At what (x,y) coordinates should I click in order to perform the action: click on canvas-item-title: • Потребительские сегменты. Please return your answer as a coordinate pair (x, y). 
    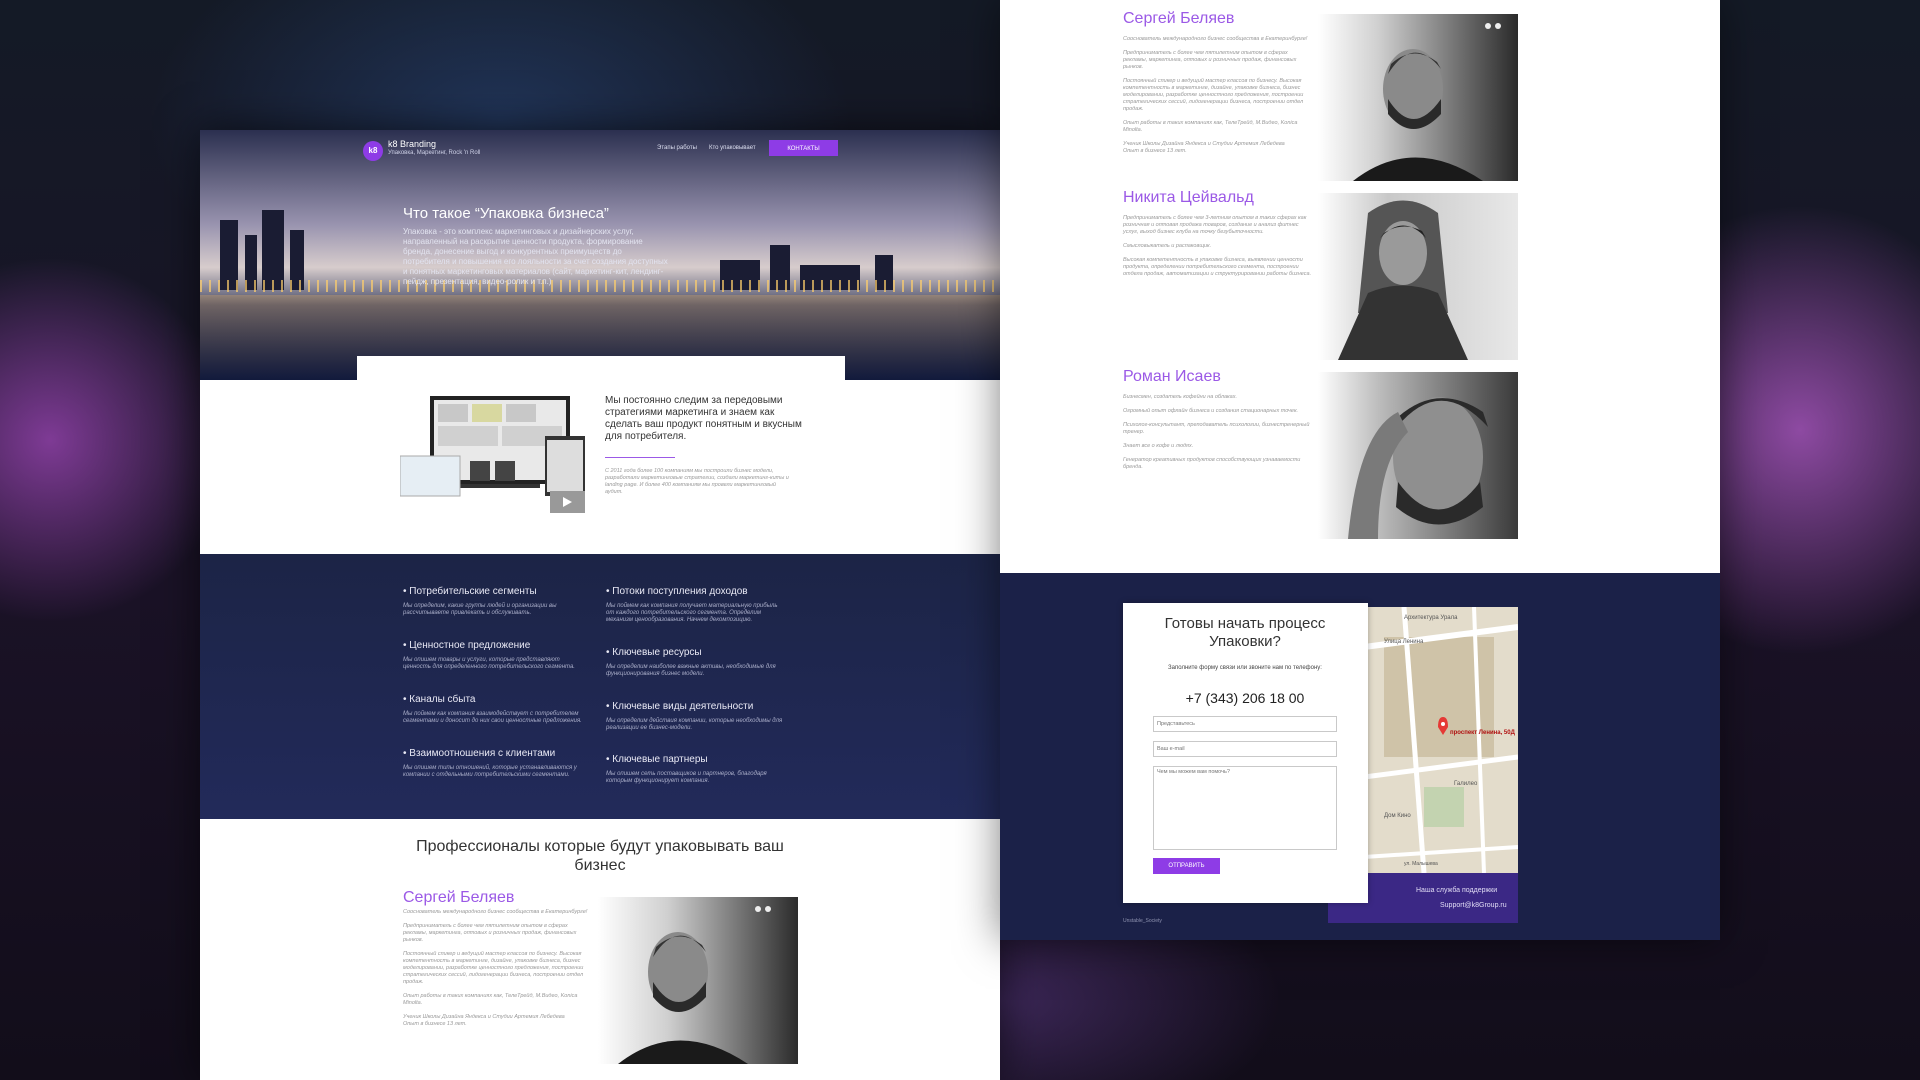
    Looking at the image, I should click on (470, 591).